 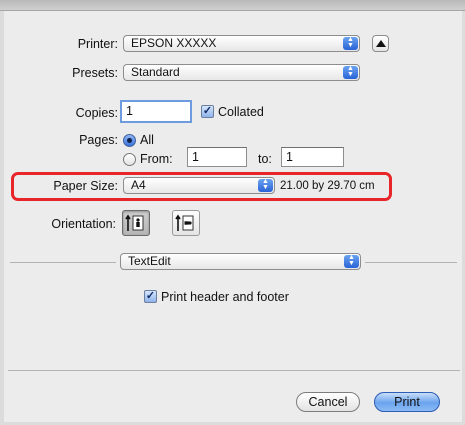 What do you see at coordinates (232, 5) in the screenshot?
I see `window-top-bar` at bounding box center [232, 5].